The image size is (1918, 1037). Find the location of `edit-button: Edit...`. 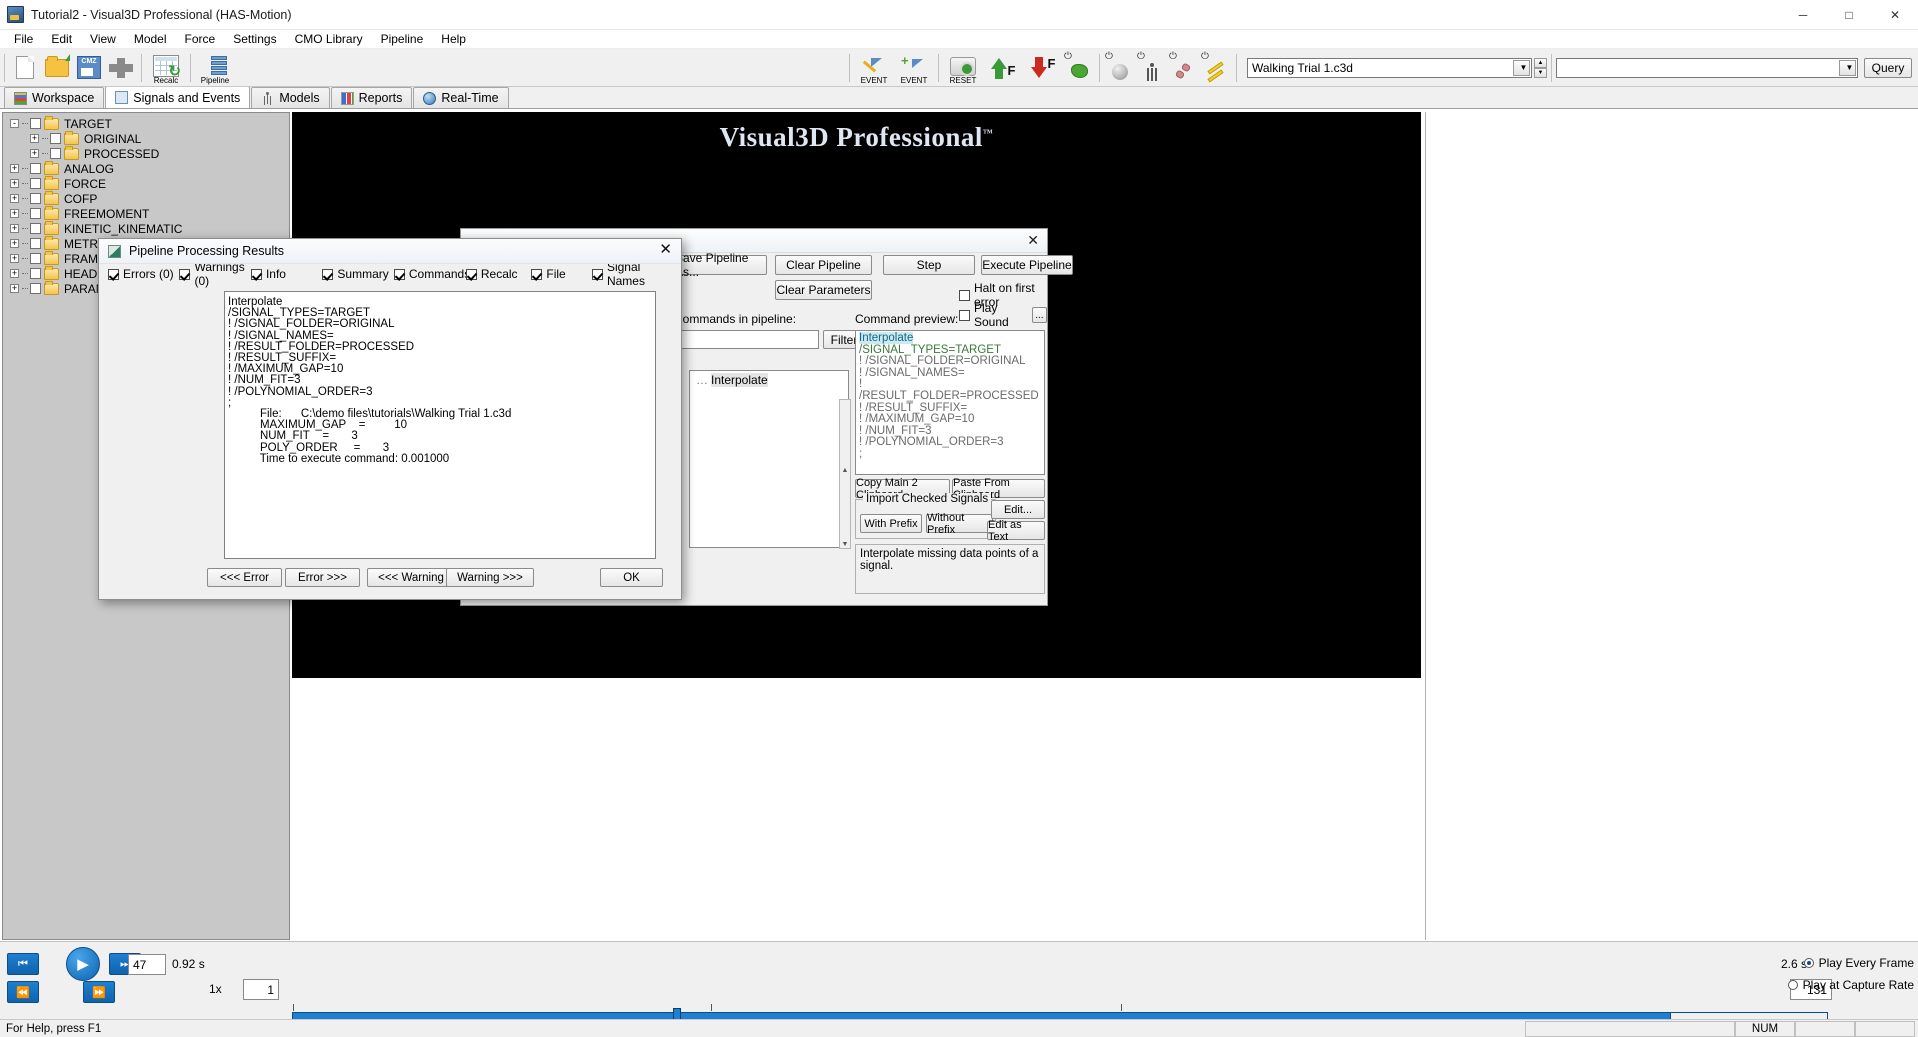

edit-button: Edit... is located at coordinates (1018, 509).